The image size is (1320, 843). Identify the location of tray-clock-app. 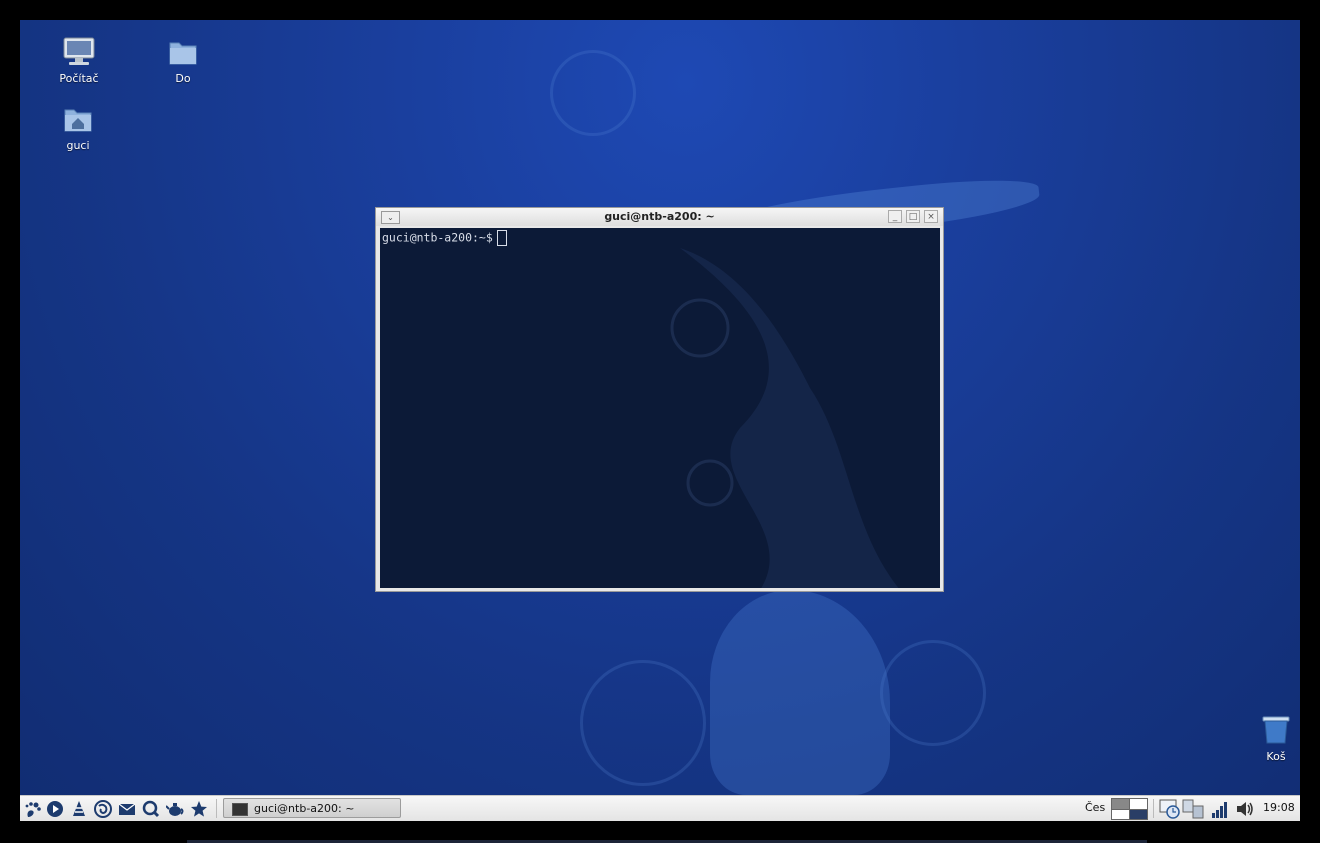
(1170, 811).